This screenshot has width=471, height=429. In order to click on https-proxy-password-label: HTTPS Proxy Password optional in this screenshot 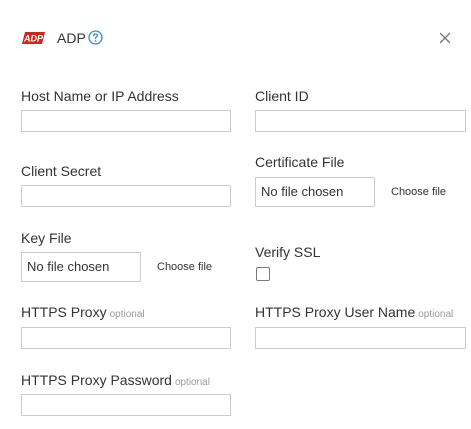, I will do `click(115, 380)`.